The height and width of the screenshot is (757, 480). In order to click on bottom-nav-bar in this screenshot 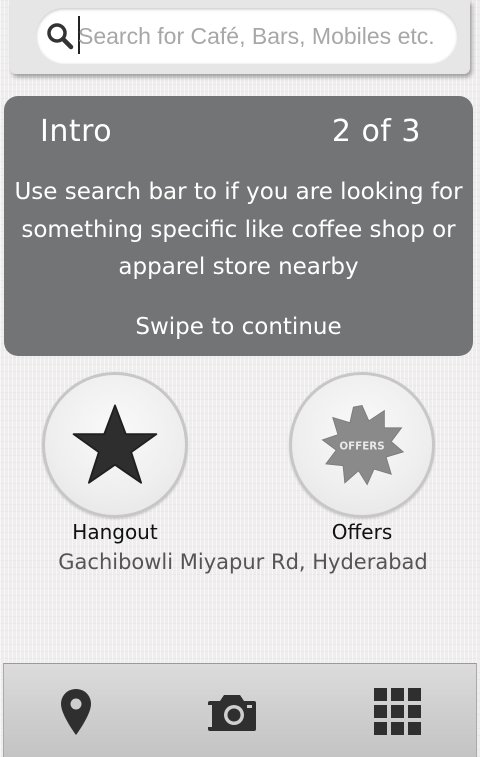, I will do `click(240, 710)`.